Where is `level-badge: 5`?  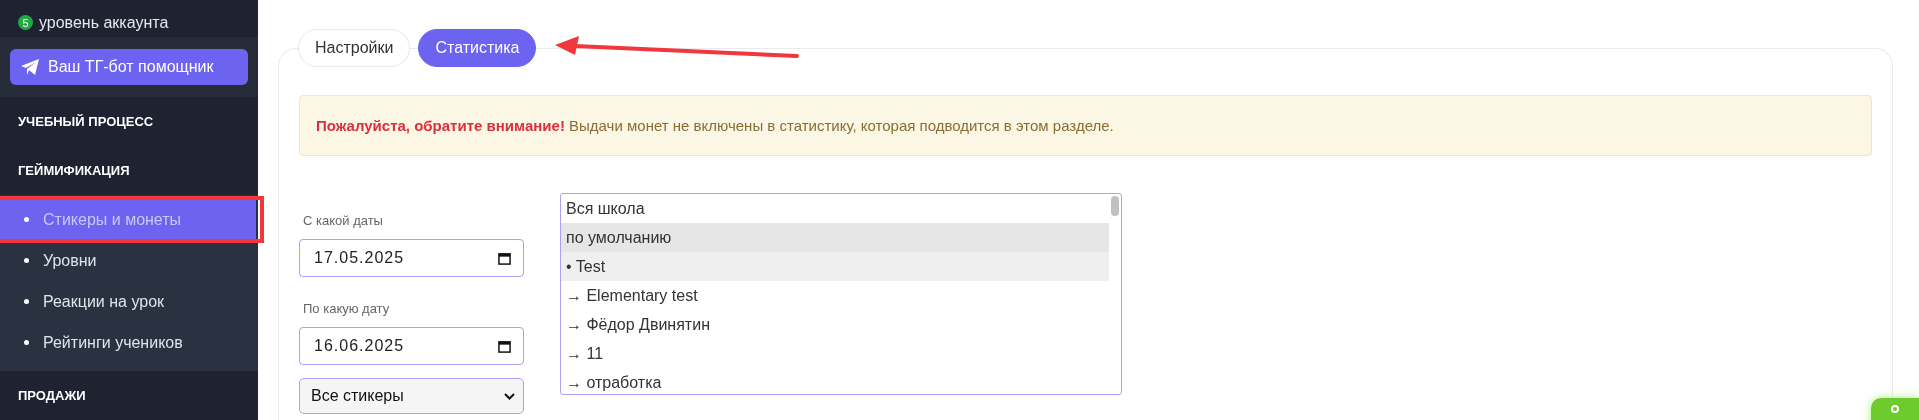
level-badge: 5 is located at coordinates (25, 23).